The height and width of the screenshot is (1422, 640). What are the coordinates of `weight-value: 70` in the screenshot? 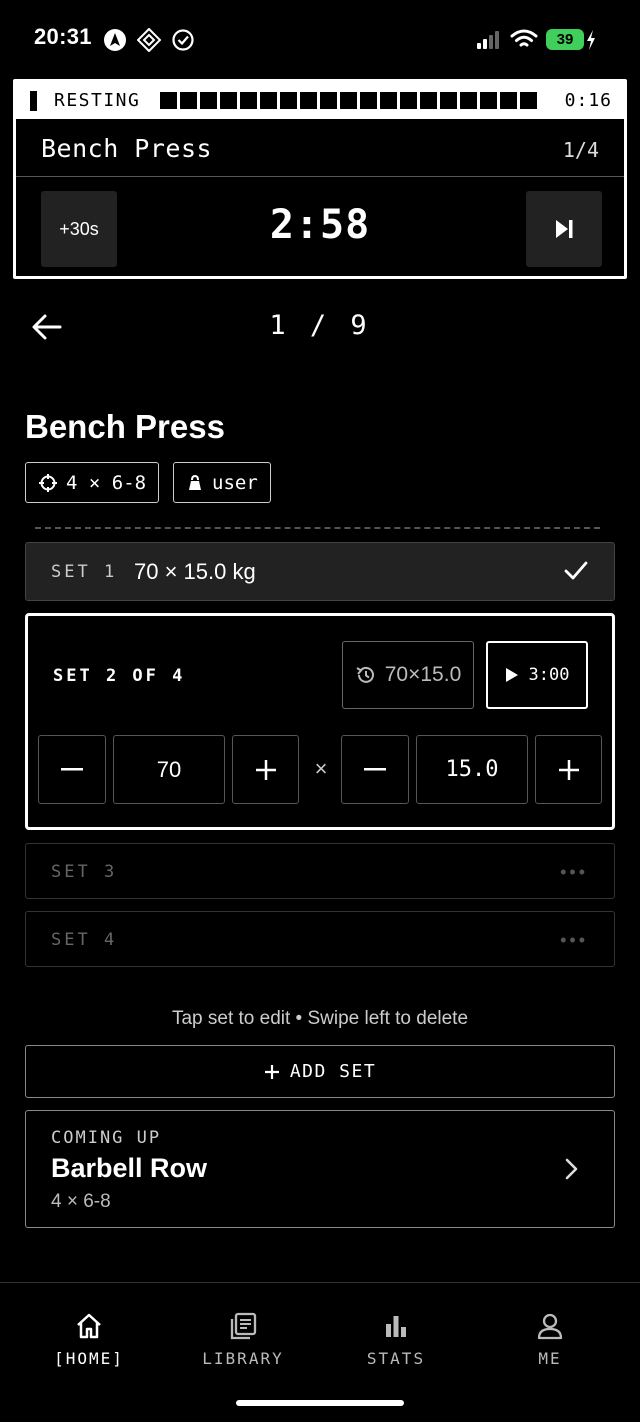 It's located at (169, 769).